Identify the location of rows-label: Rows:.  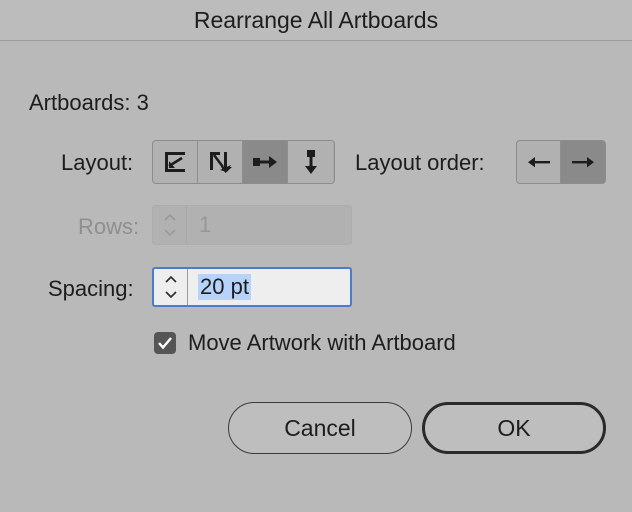
(109, 226).